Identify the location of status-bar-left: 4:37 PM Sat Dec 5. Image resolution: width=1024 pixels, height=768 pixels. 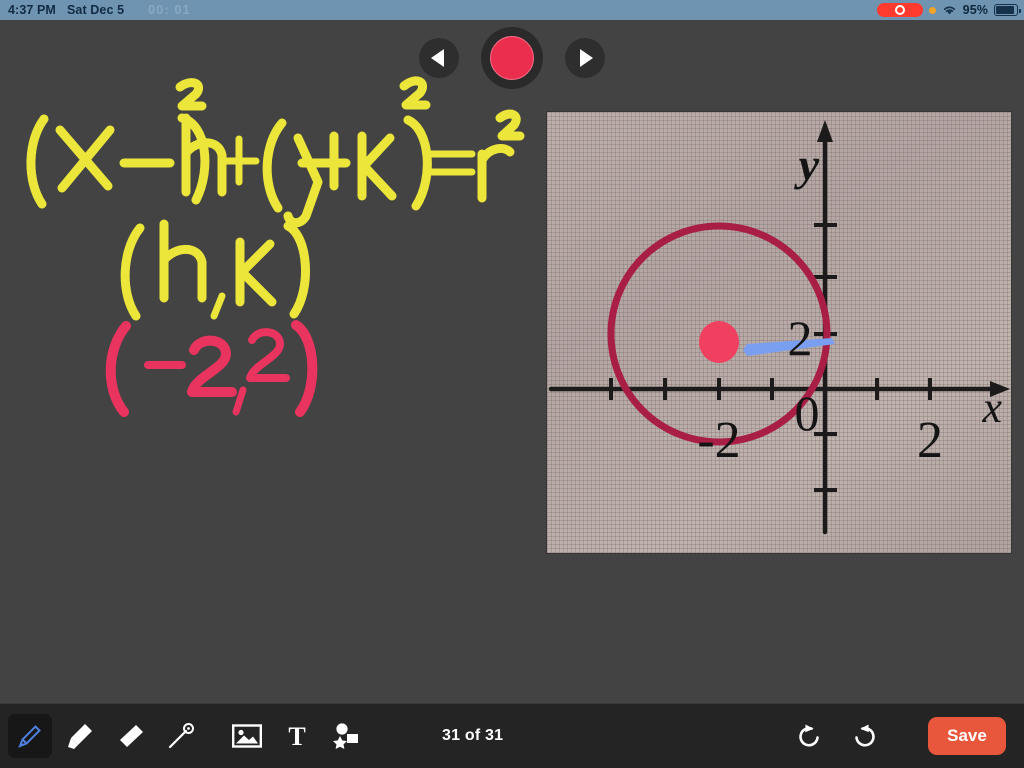
(66, 10).